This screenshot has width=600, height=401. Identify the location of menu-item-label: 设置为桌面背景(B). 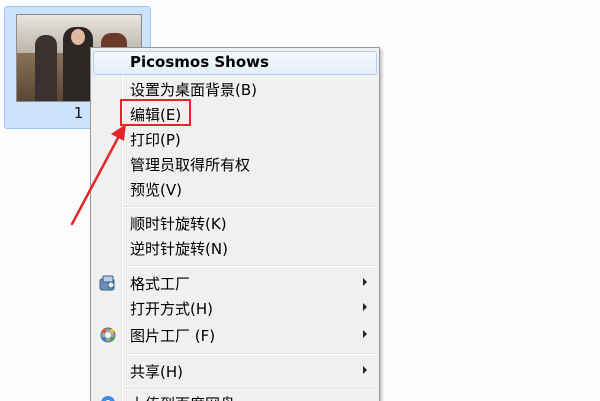
(193, 90).